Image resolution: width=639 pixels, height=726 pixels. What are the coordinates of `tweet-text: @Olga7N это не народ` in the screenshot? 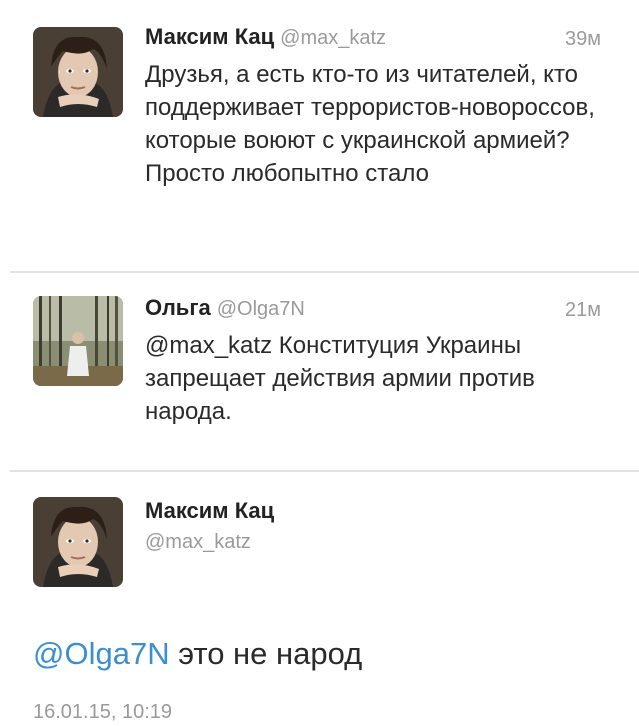 It's located at (197, 654).